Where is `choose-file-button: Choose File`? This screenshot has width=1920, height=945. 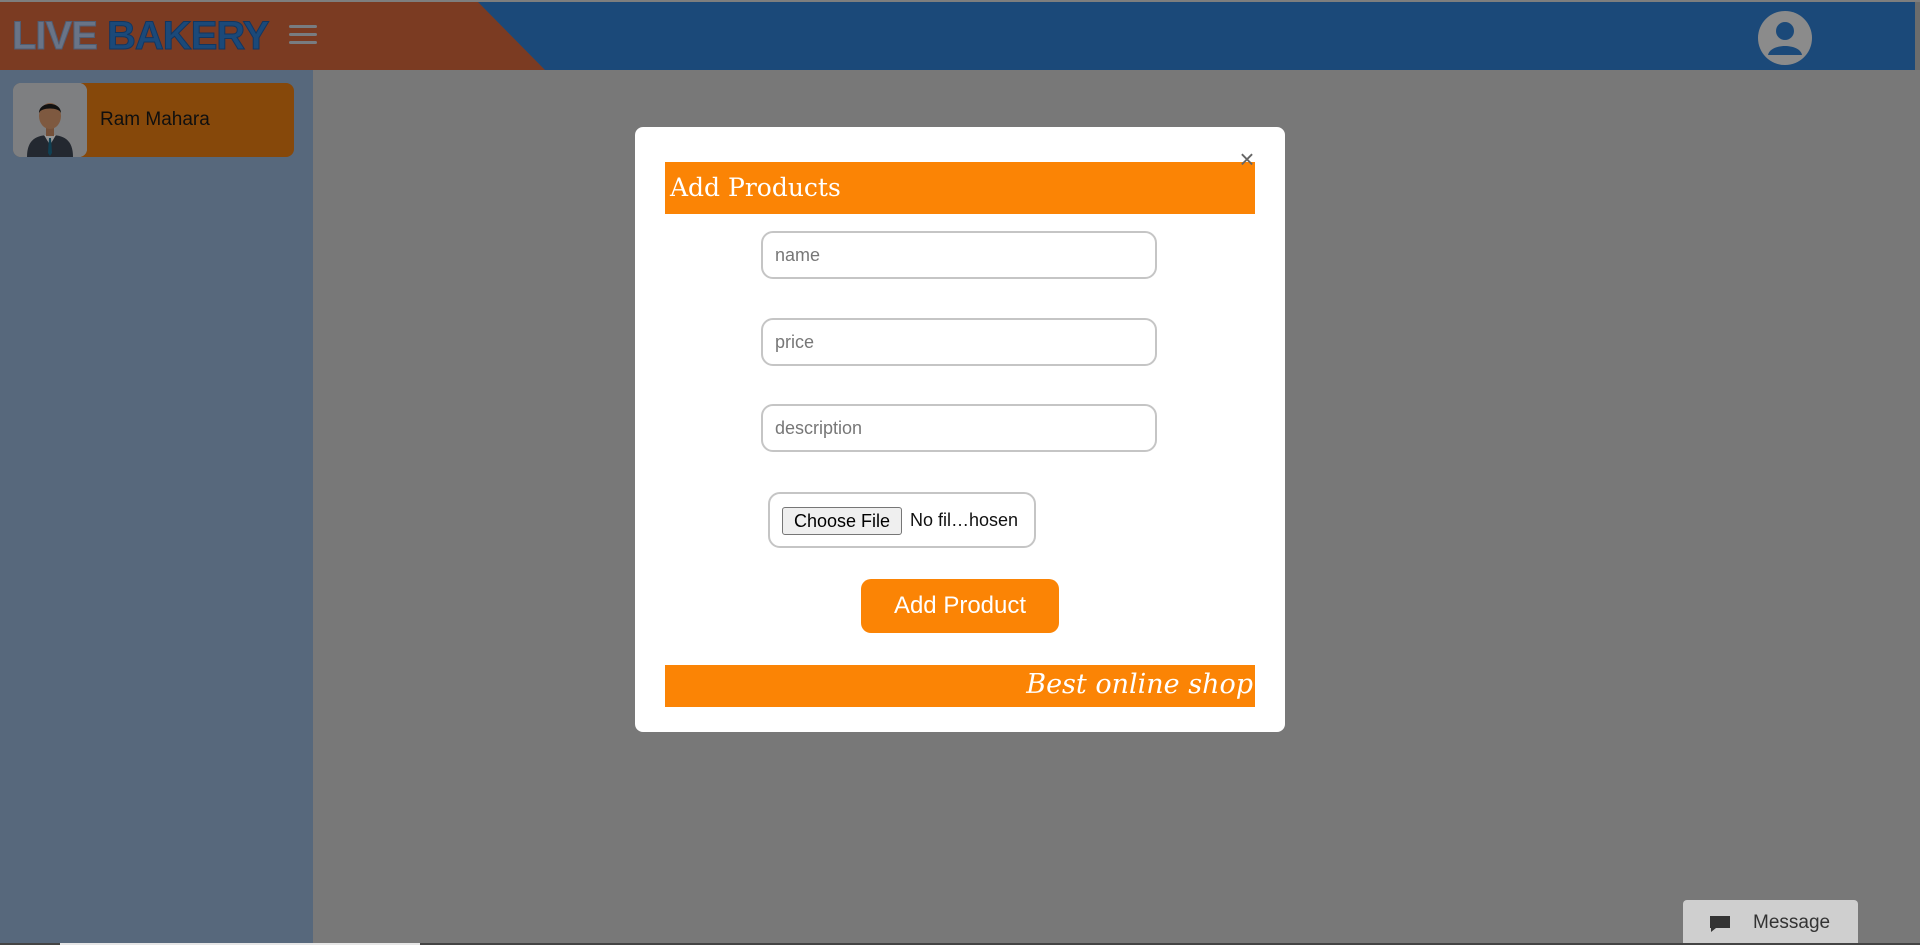 choose-file-button: Choose File is located at coordinates (842, 521).